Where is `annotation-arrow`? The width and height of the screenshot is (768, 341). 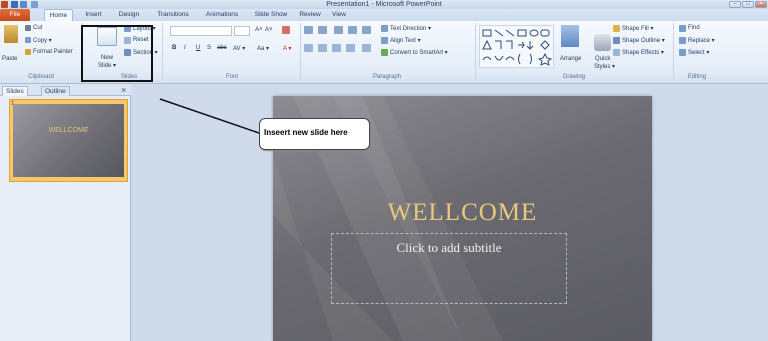
annotation-arrow is located at coordinates (209, 116).